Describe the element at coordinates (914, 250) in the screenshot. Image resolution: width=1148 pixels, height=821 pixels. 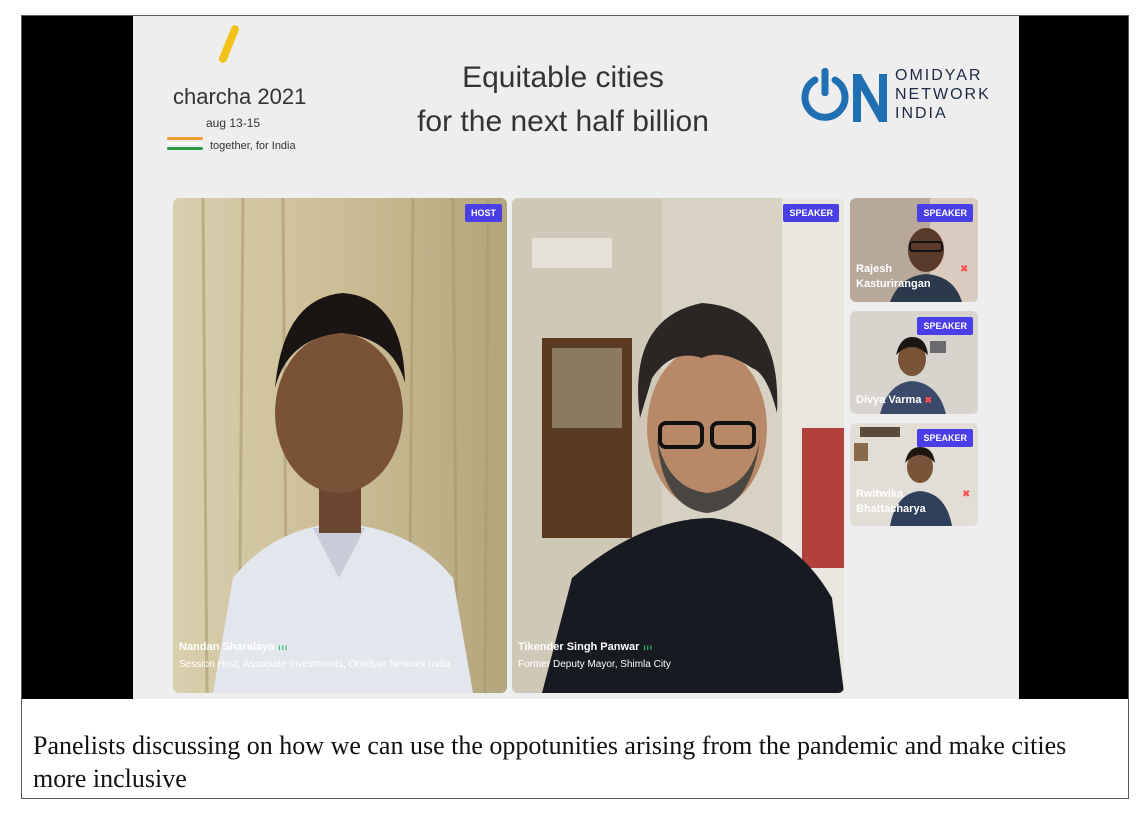
I see `participant-tile-rajesh: SPEAKER Rajesh Kasturirangan ✖` at that location.